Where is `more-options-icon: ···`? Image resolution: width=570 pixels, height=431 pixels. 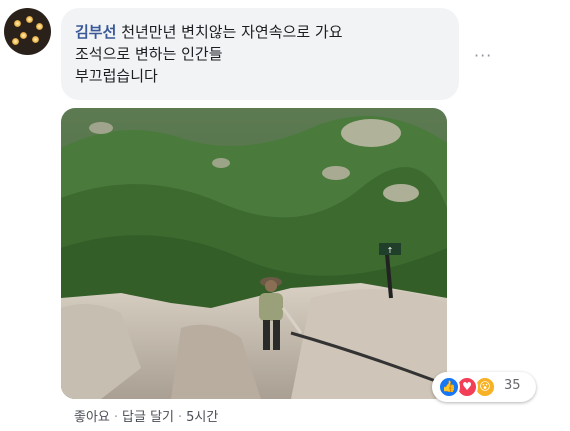 more-options-icon: ··· is located at coordinates (483, 55).